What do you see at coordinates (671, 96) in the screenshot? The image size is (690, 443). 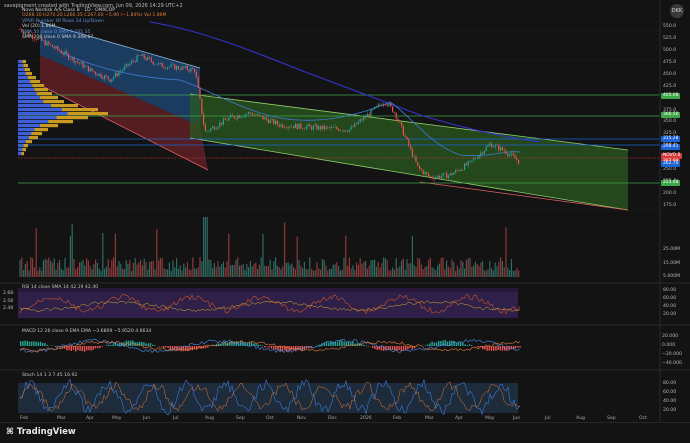 I see `price-badge: 405.08` at bounding box center [671, 96].